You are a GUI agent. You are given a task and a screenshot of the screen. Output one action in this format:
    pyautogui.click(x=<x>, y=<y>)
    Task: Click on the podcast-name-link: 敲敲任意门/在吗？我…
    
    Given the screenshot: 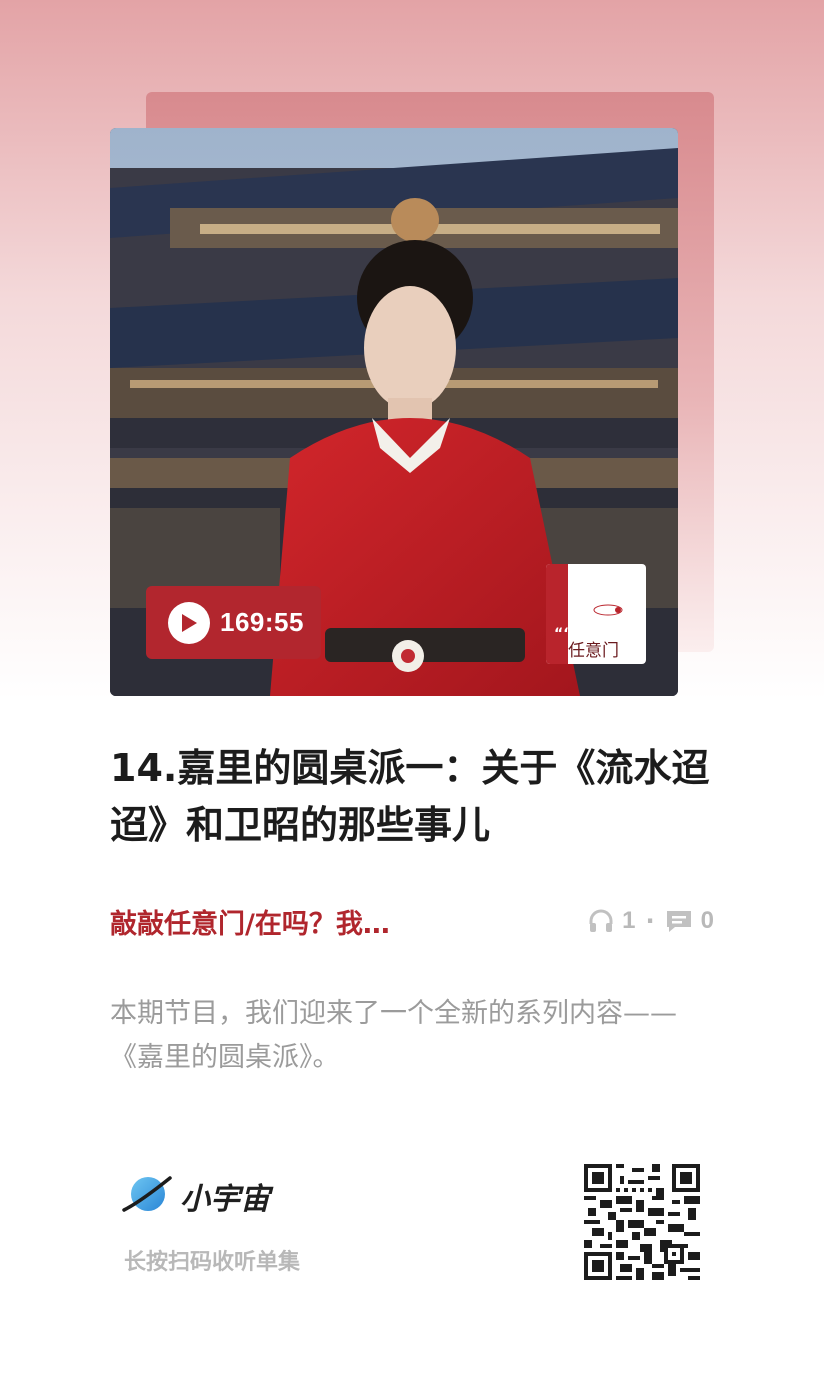 What is the action you would take?
    pyautogui.click(x=250, y=921)
    